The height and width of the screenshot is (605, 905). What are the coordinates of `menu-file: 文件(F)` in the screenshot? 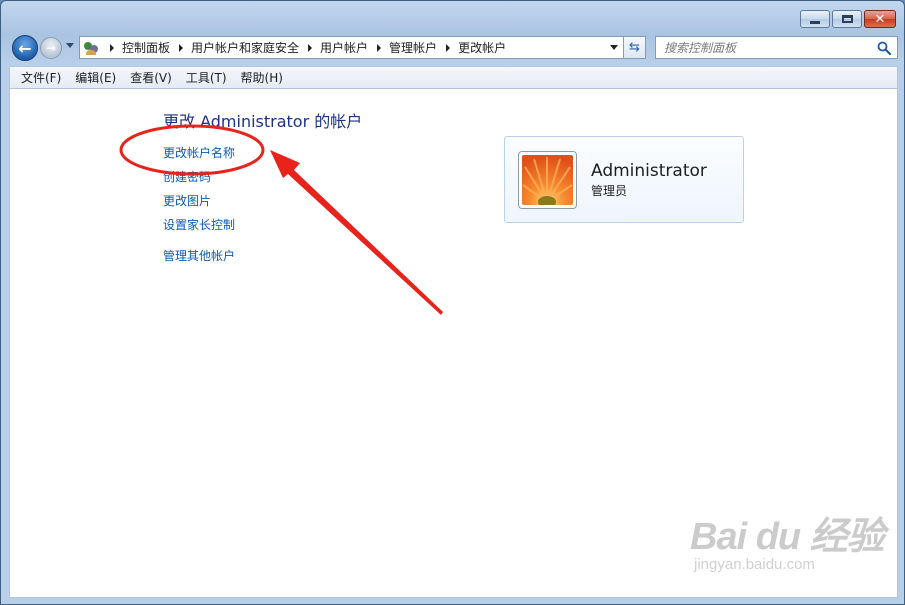 It's located at (41, 77).